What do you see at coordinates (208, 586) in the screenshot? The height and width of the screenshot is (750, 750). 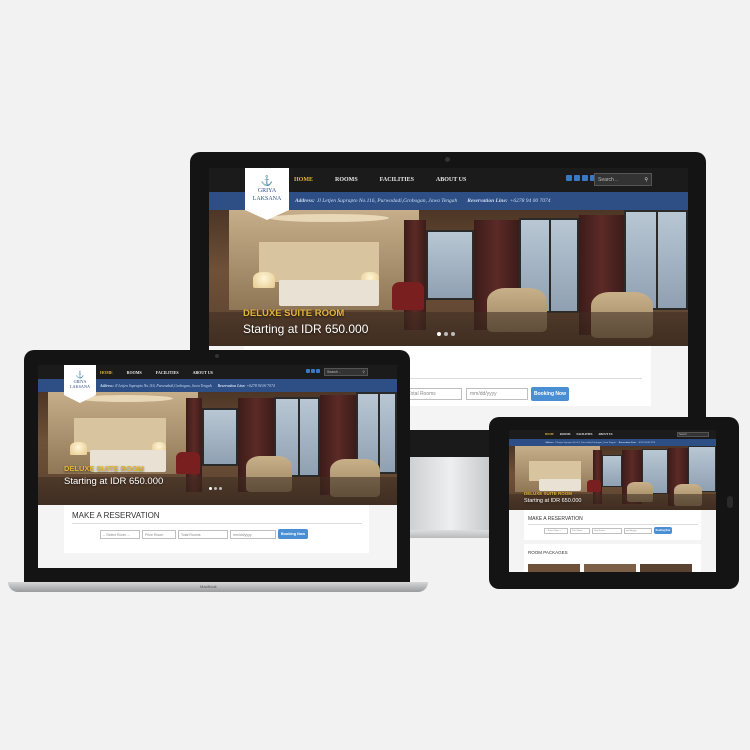 I see `laptop-brand: MacBook` at bounding box center [208, 586].